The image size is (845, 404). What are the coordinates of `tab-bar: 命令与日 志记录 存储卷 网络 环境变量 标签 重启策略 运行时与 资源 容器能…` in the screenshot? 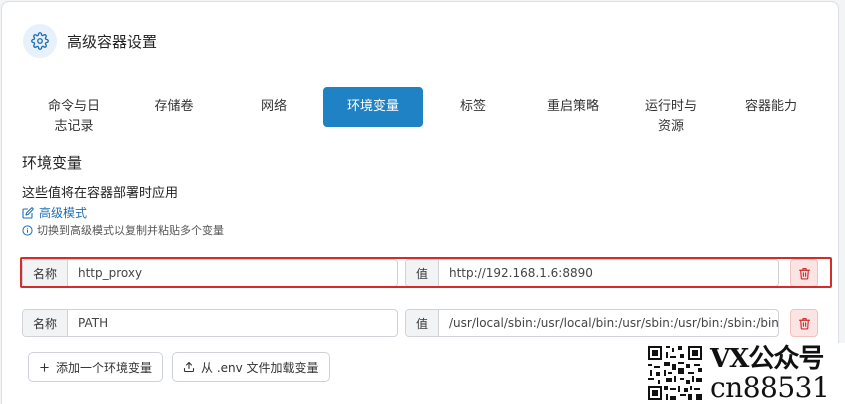 It's located at (424, 110).